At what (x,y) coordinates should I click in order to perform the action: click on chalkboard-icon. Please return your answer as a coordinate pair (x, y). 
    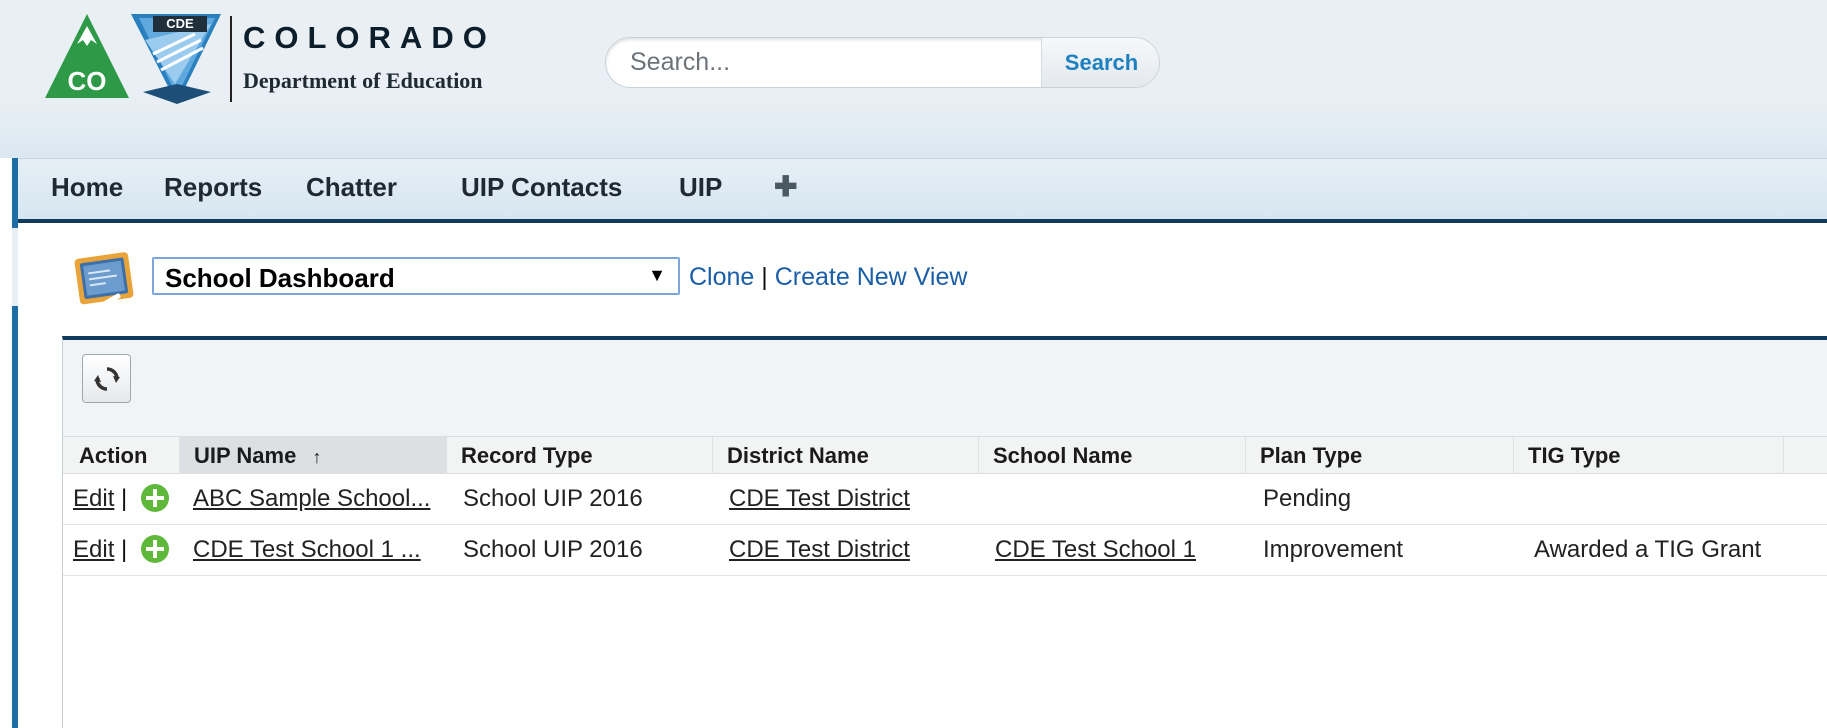
    Looking at the image, I should click on (104, 279).